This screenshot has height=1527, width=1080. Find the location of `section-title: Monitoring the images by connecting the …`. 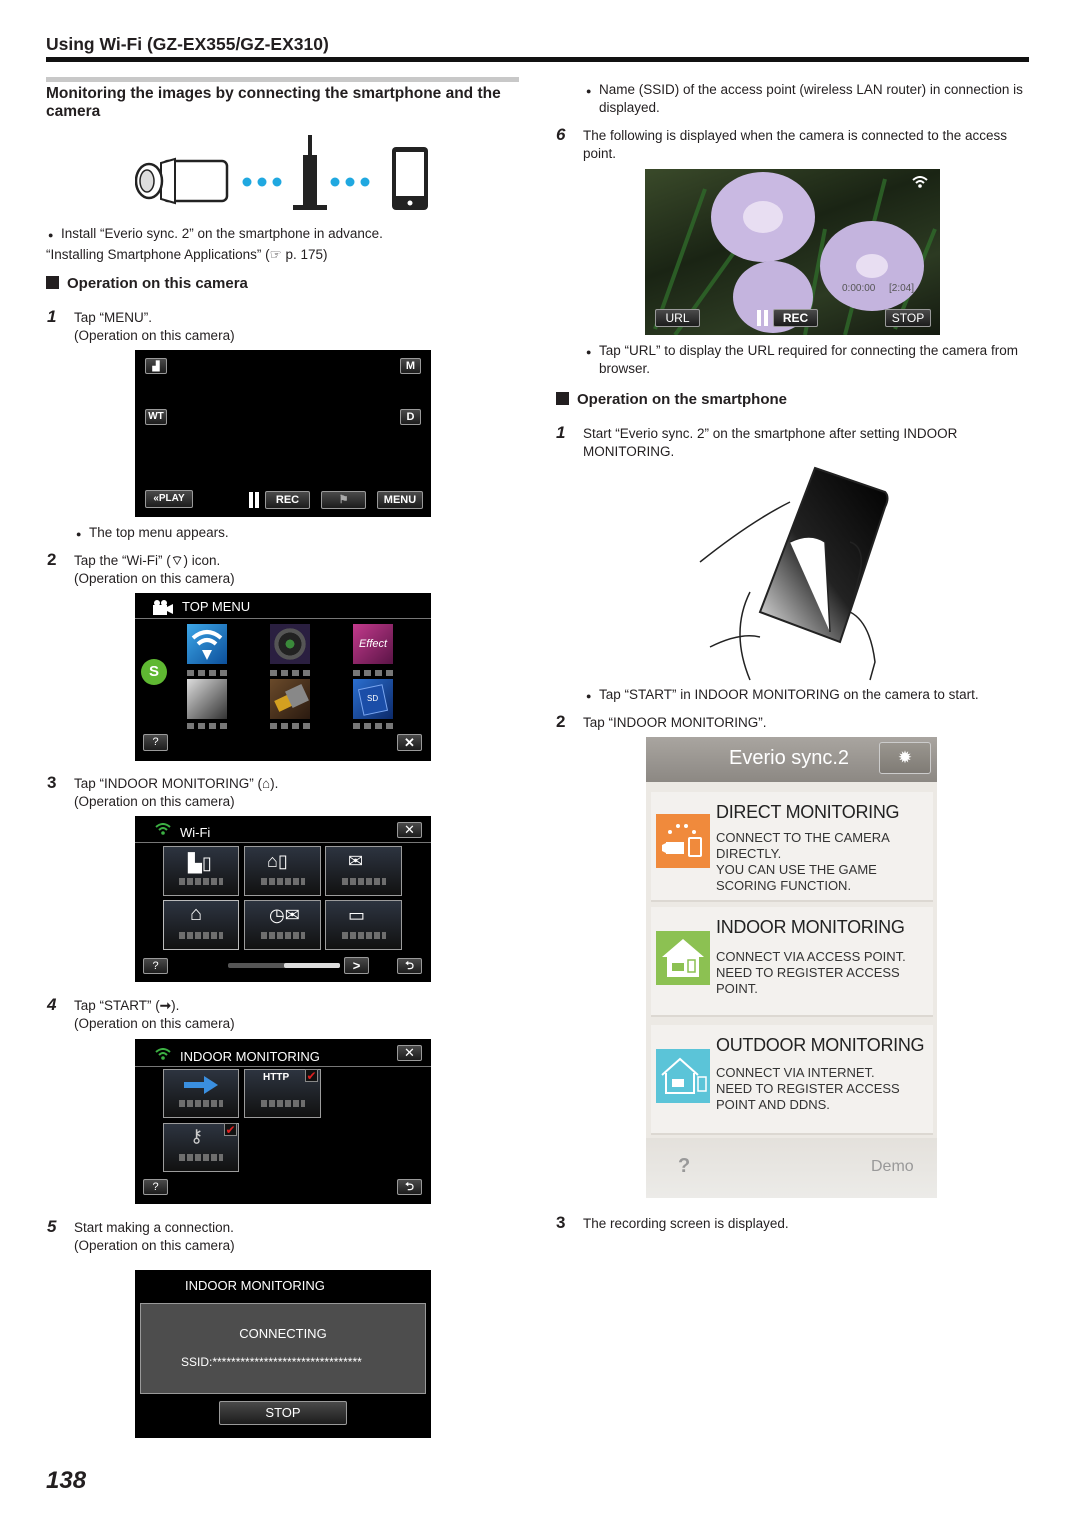

section-title: Monitoring the images by connecting the … is located at coordinates (273, 102).